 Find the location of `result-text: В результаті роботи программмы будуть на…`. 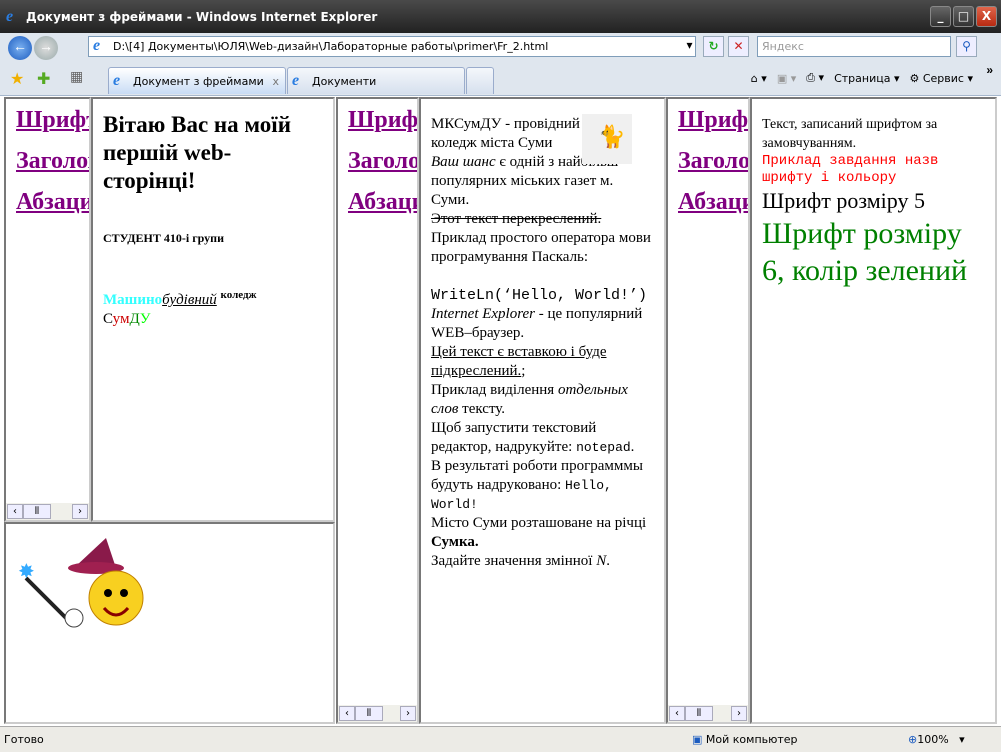

result-text: В результаті роботи программмы будуть на… is located at coordinates (537, 485).